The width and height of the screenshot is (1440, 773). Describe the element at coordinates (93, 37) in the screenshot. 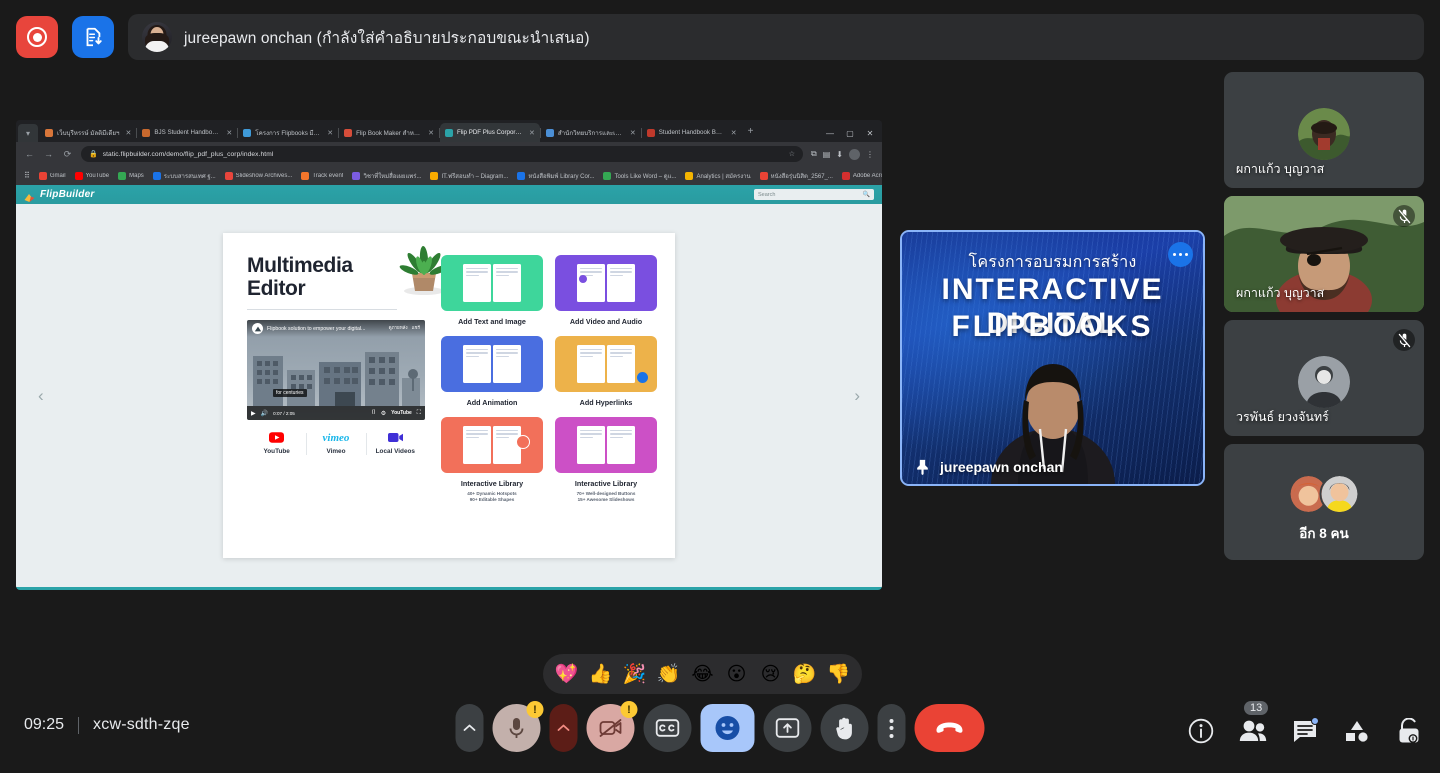

I see `document-download-icon` at that location.